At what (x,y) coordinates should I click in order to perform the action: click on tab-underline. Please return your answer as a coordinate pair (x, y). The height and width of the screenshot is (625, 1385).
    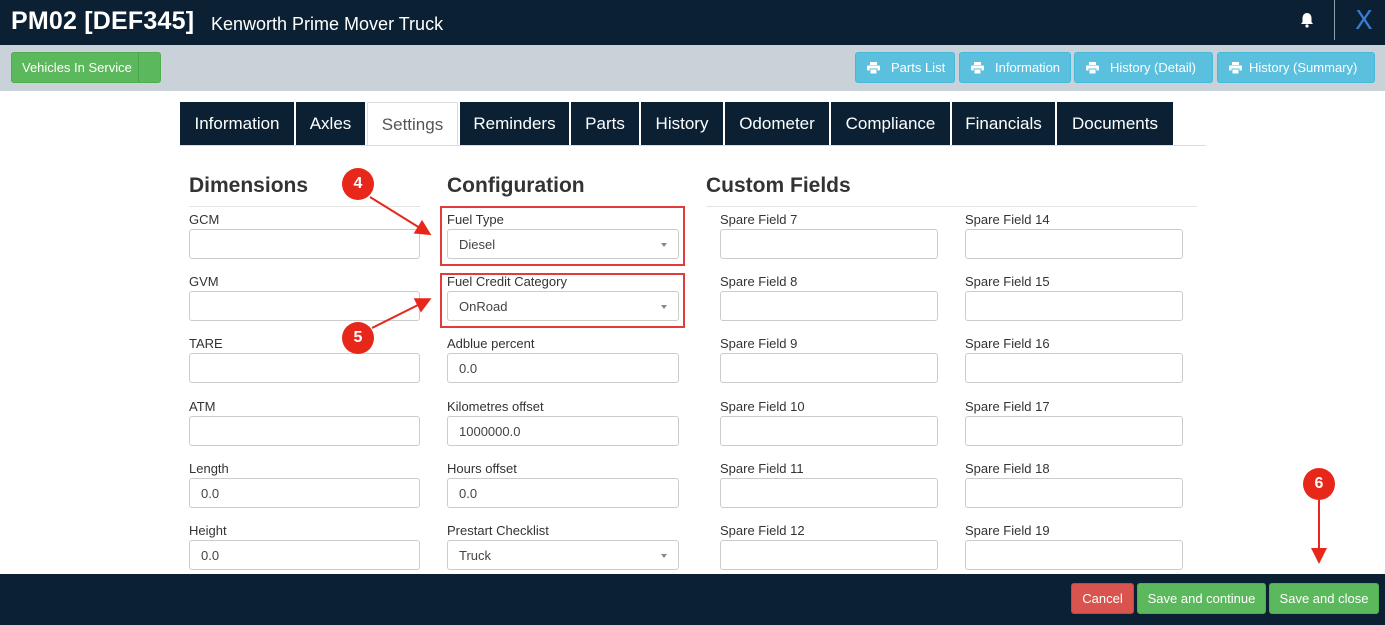
    Looking at the image, I should click on (693, 145).